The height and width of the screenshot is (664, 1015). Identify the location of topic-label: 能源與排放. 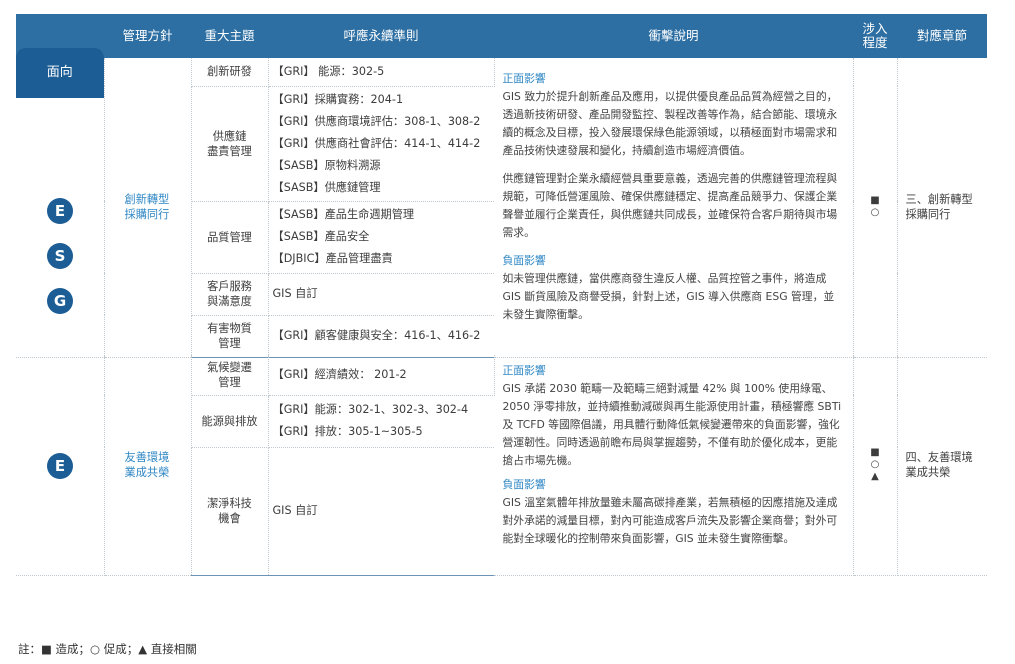
(229, 421).